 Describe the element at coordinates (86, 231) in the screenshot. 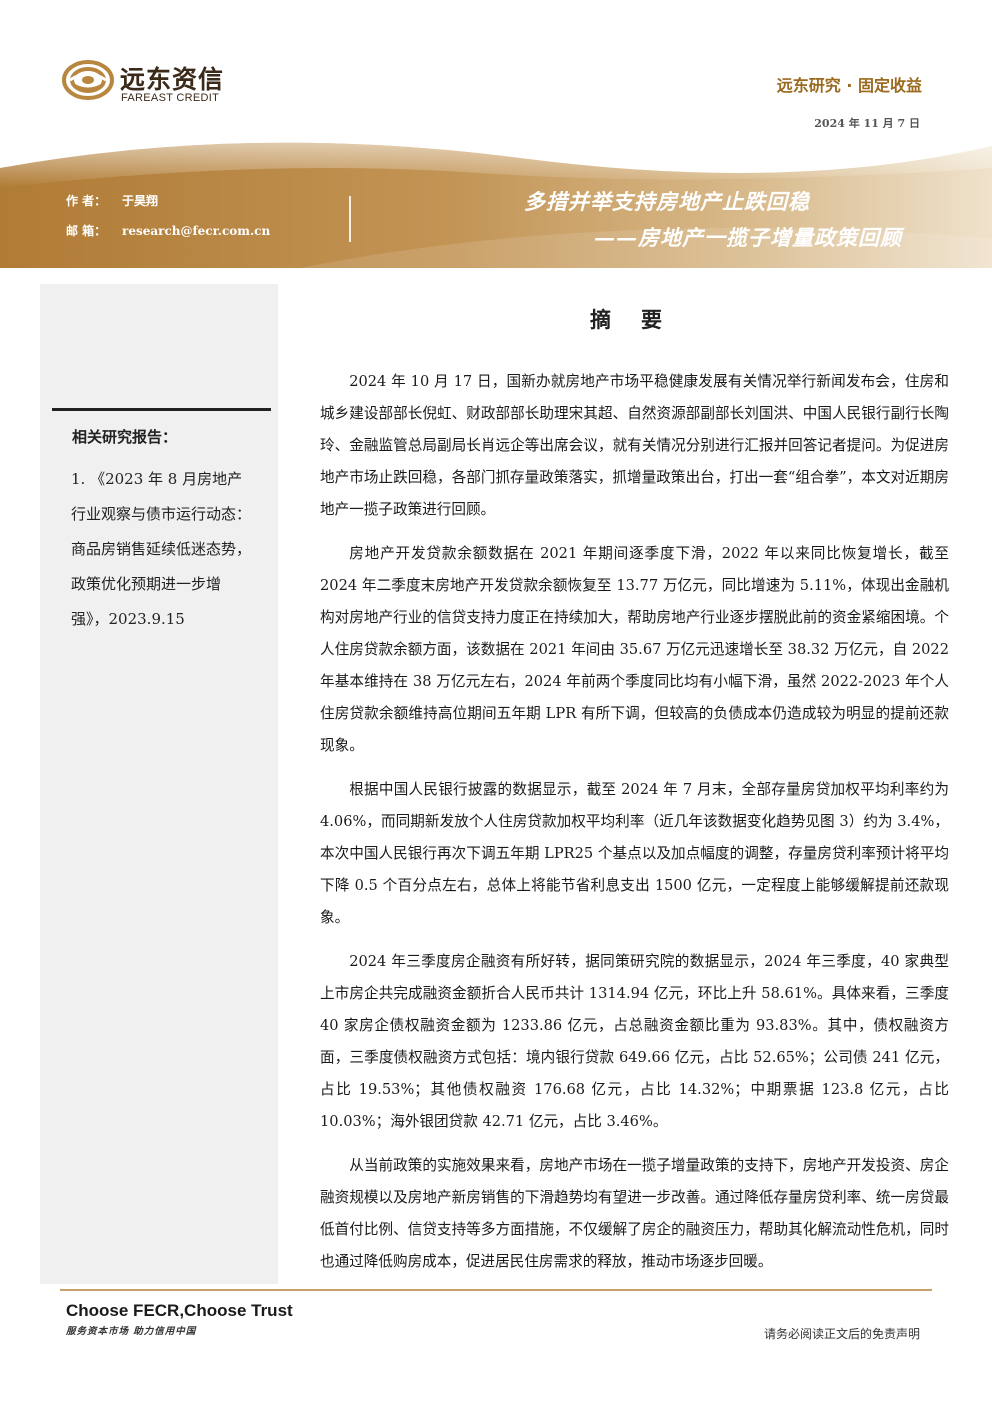

I see `email-label: 邮 箱：` at that location.